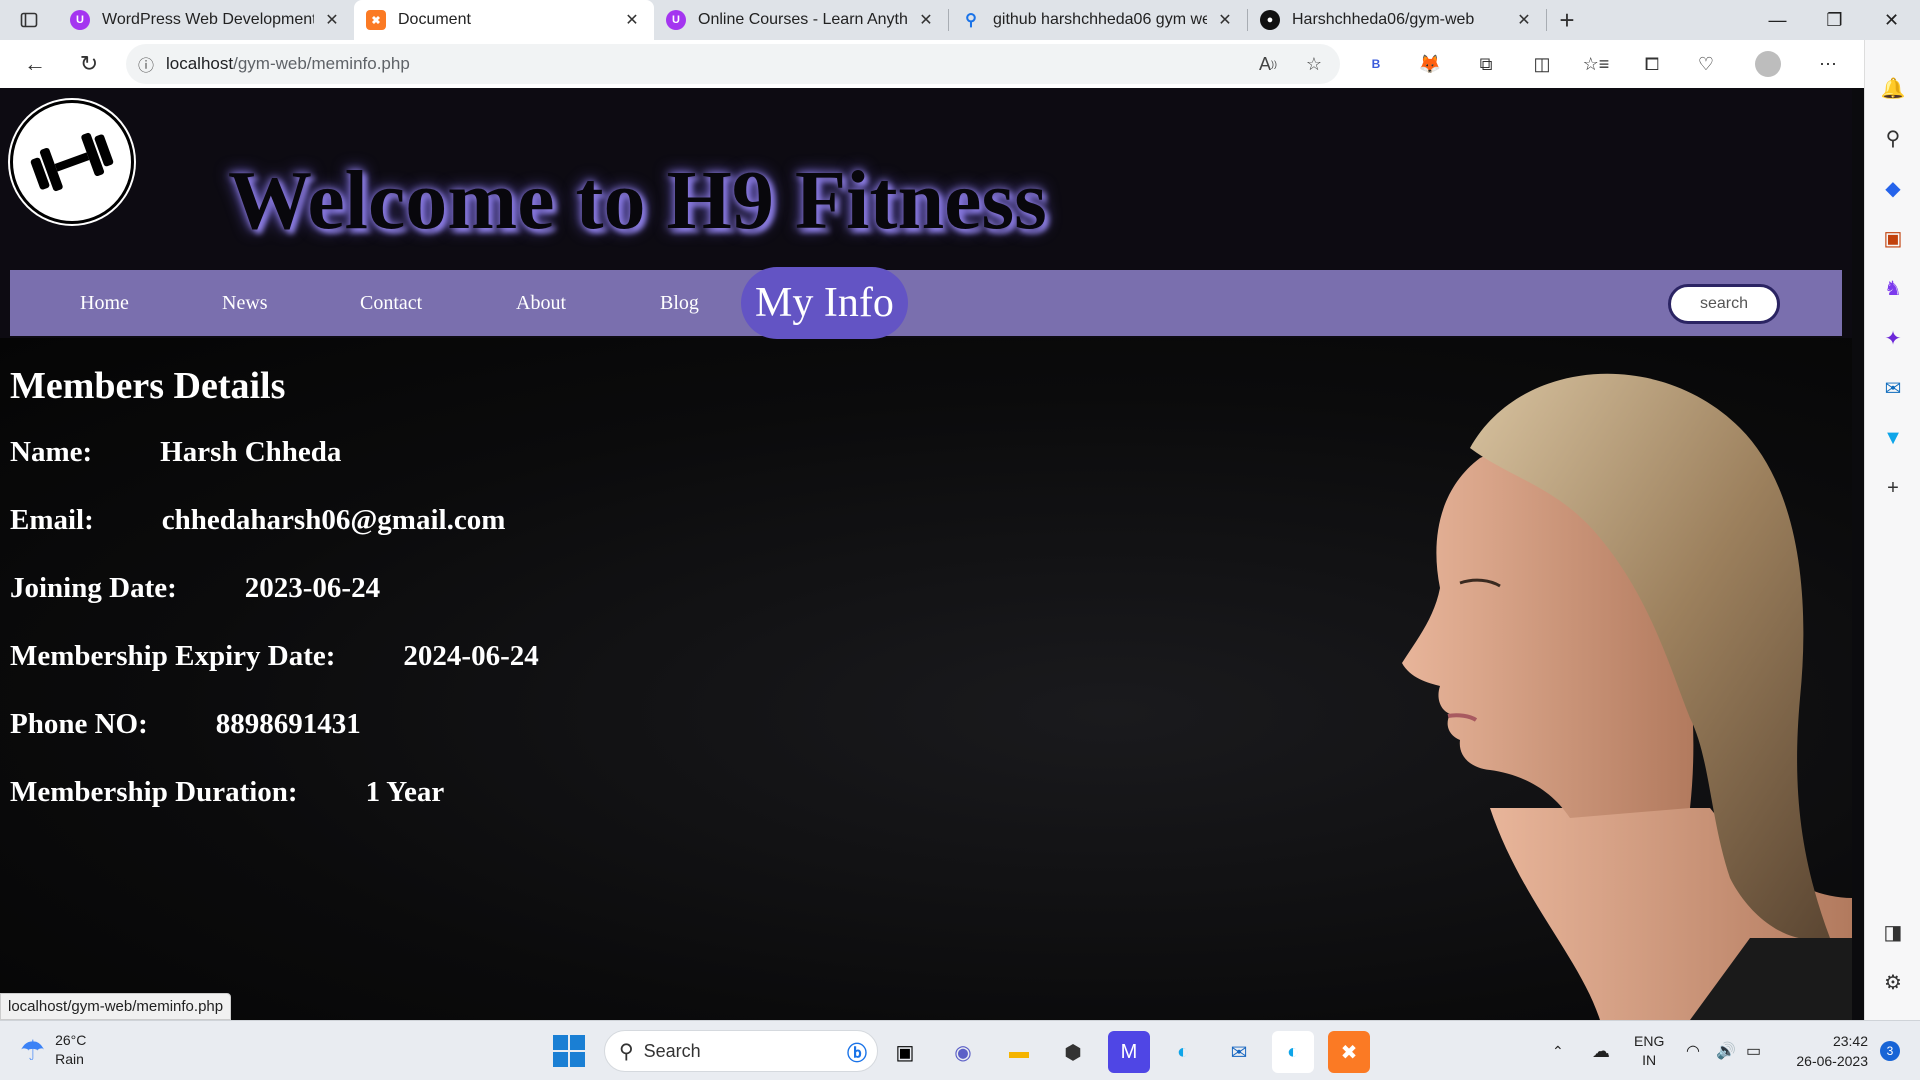 The height and width of the screenshot is (1080, 1920). I want to click on tab-actions-button, so click(29, 20).